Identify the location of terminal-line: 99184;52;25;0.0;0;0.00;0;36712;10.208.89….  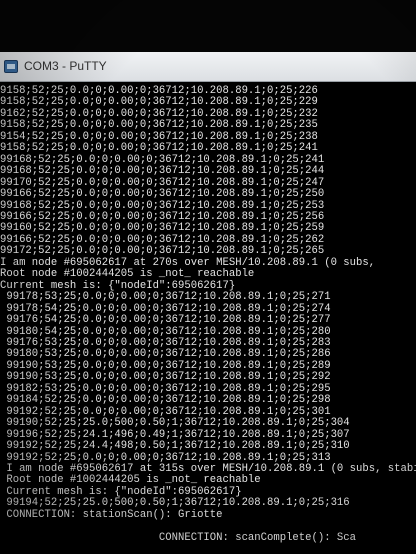
(165, 400).